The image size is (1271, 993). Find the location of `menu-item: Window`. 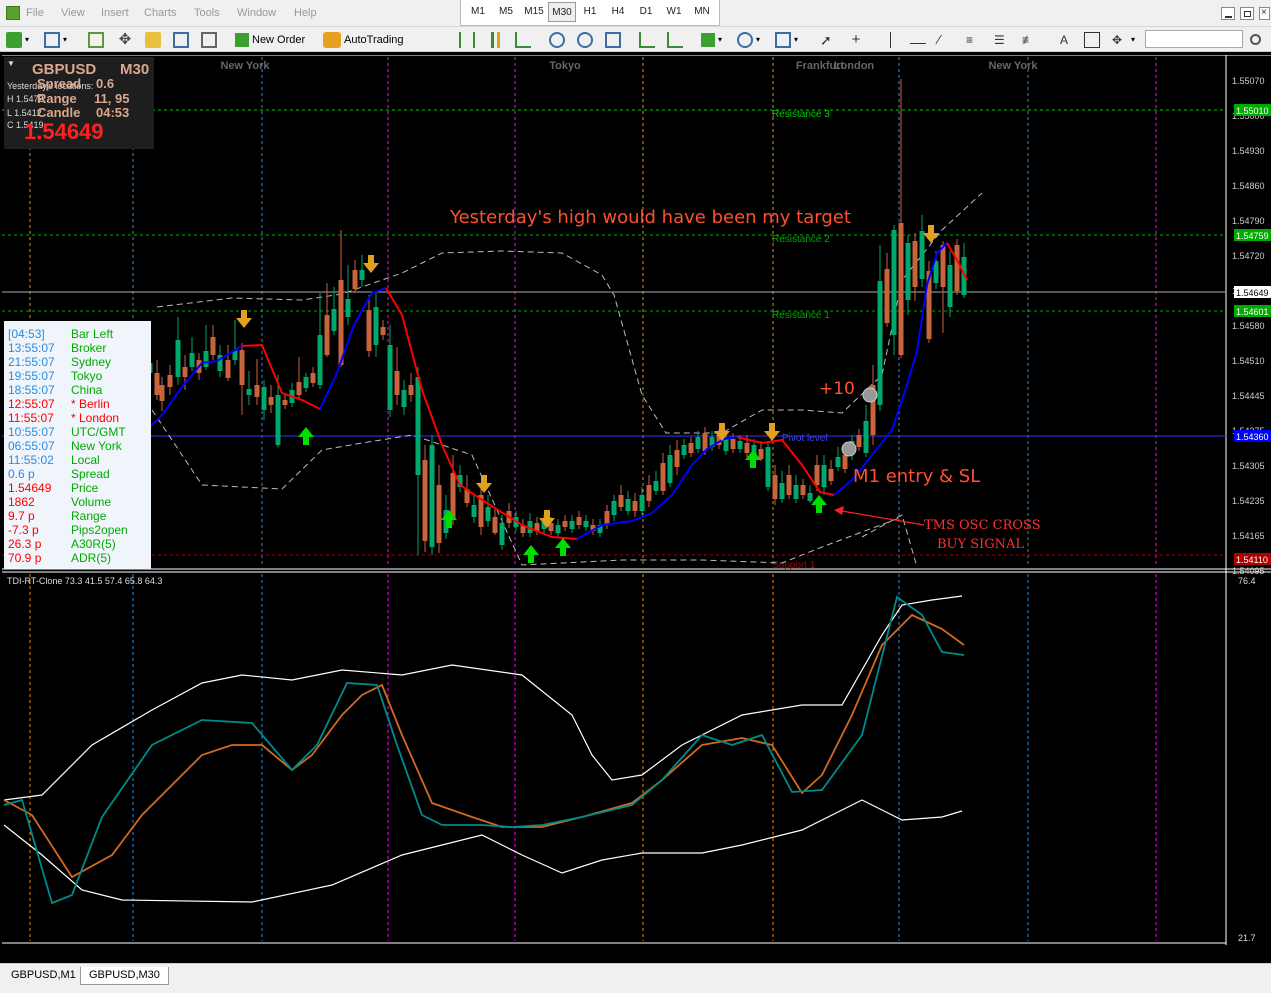

menu-item: Window is located at coordinates (256, 13).